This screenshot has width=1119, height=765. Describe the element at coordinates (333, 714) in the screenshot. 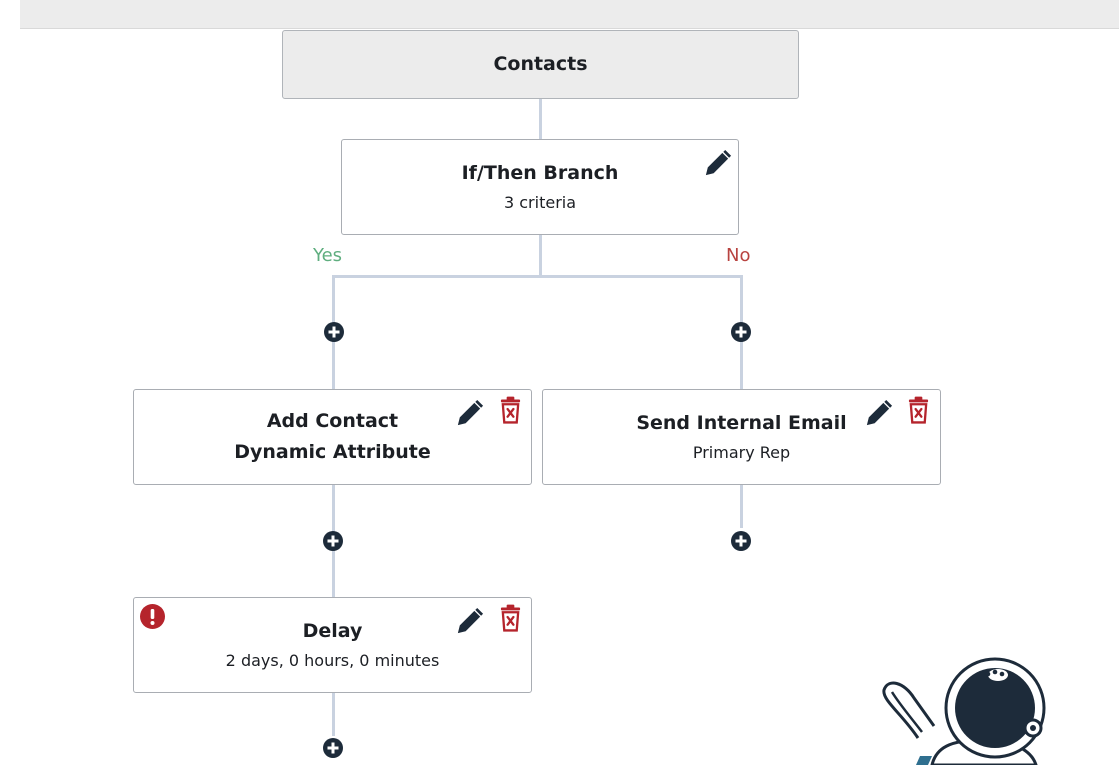

I see `connector-after-delay` at that location.